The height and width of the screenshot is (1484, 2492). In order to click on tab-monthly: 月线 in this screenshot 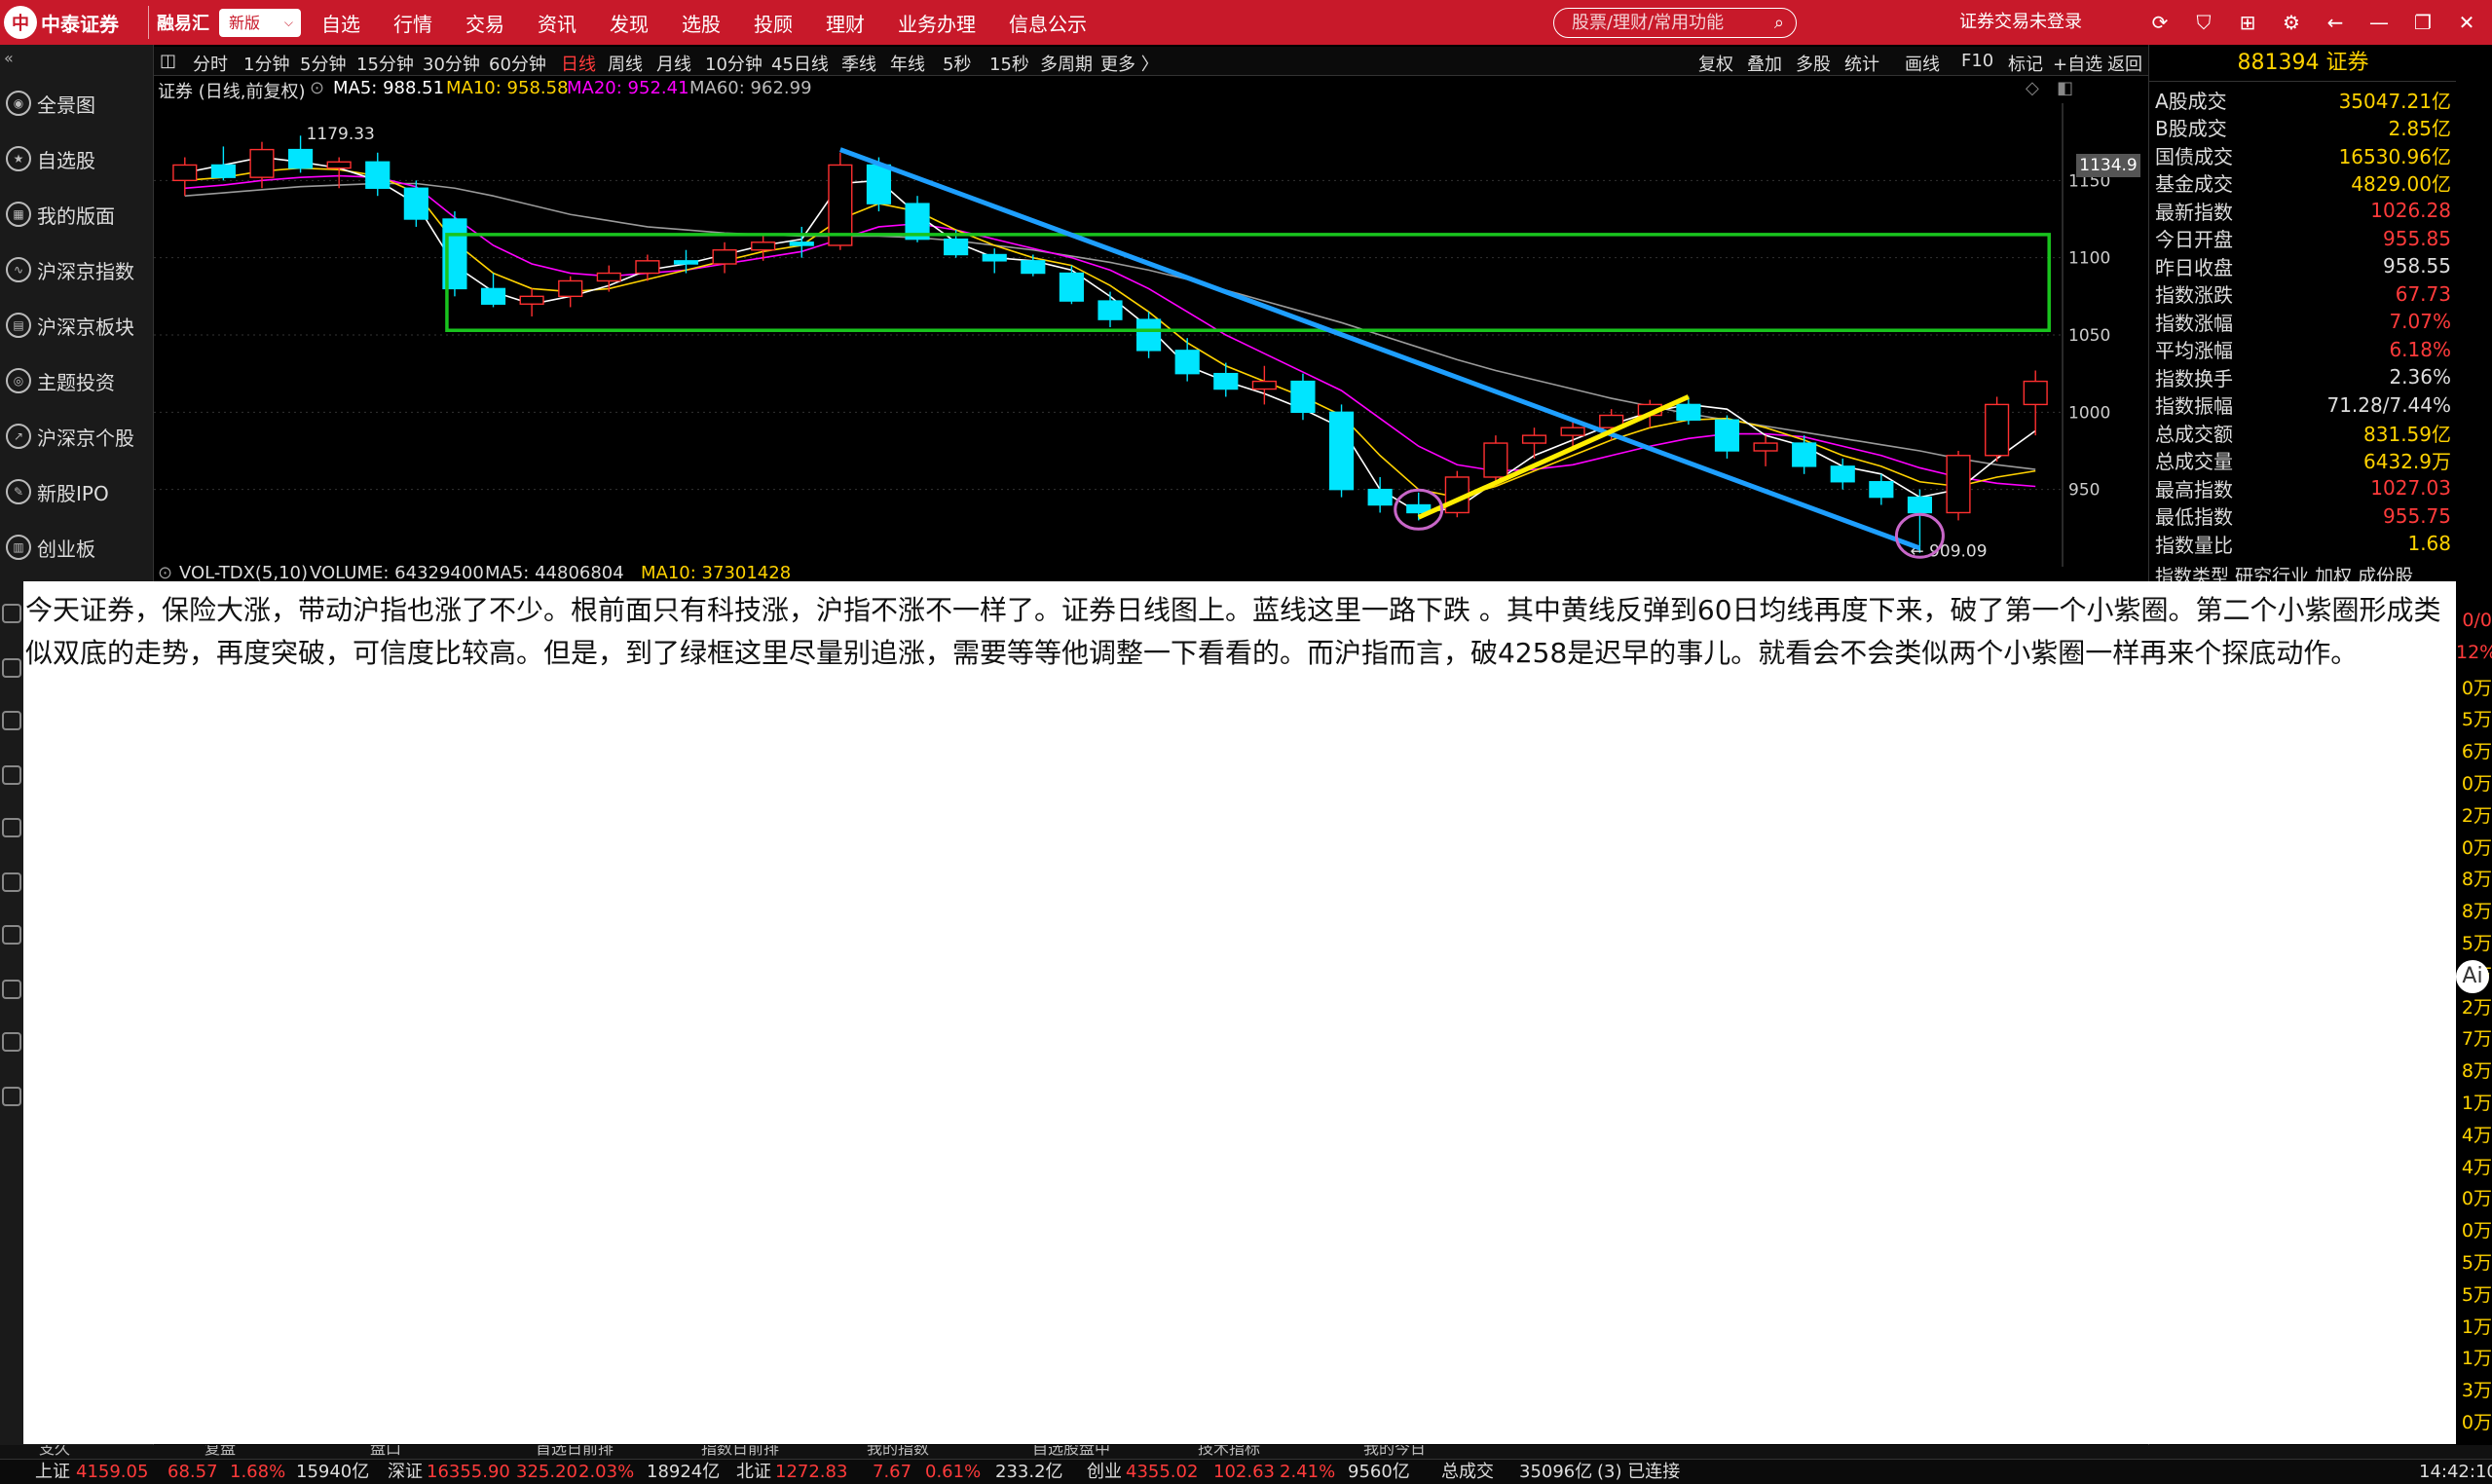, I will do `click(673, 63)`.